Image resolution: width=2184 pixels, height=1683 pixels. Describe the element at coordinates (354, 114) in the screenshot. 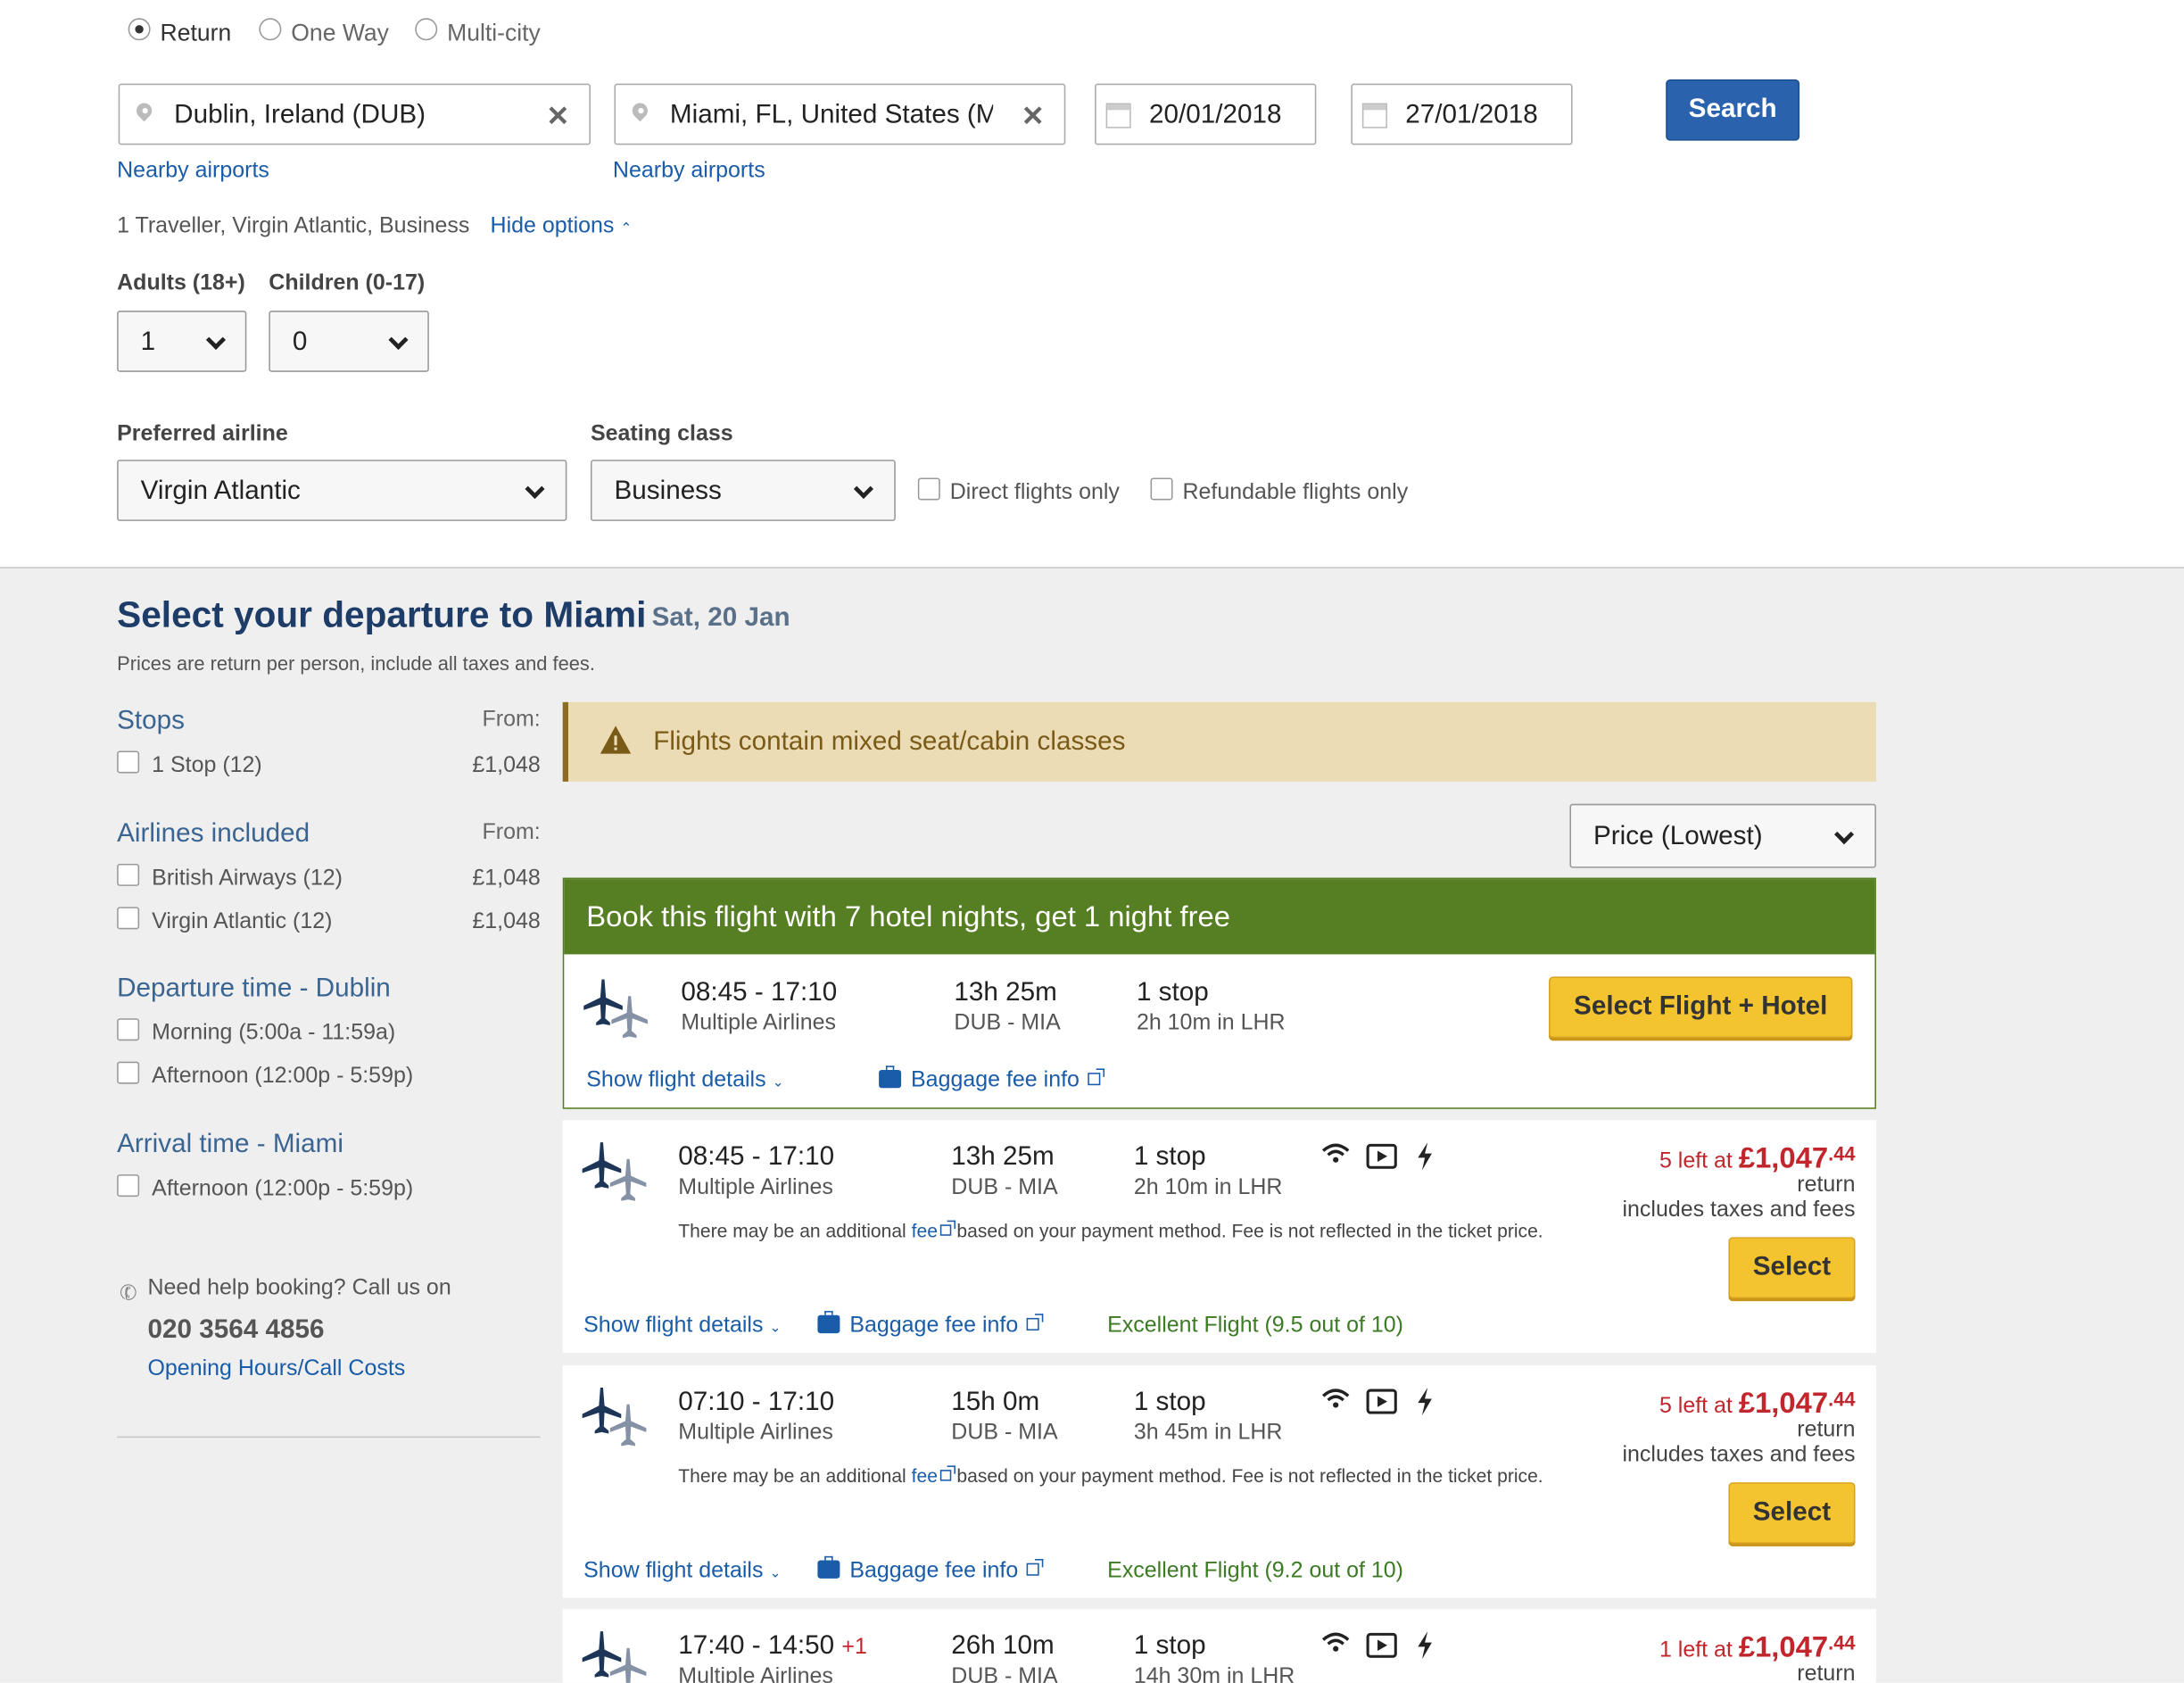

I see `origin-input: Dublin, Ireland (DUB) ✕` at that location.